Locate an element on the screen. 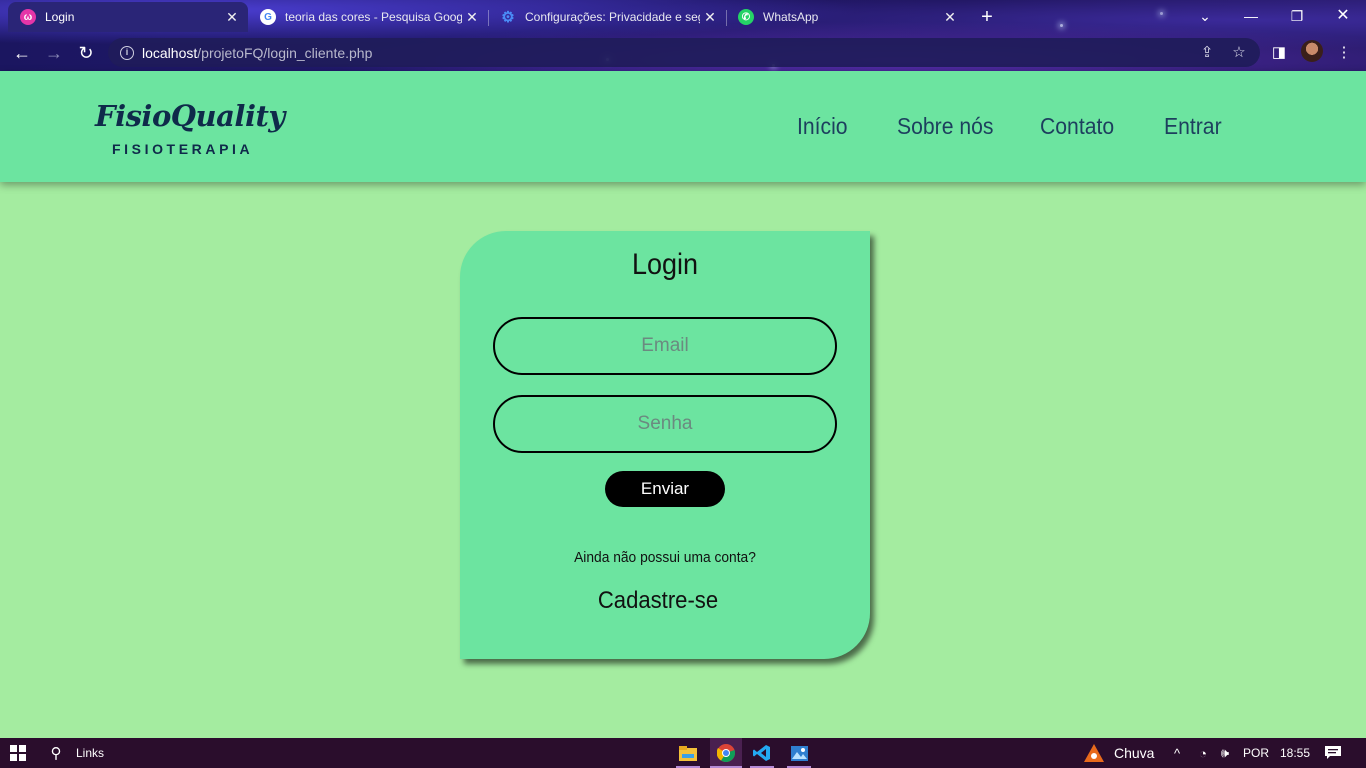 The image size is (1366, 768). new-tab-button: + is located at coordinates (987, 17).